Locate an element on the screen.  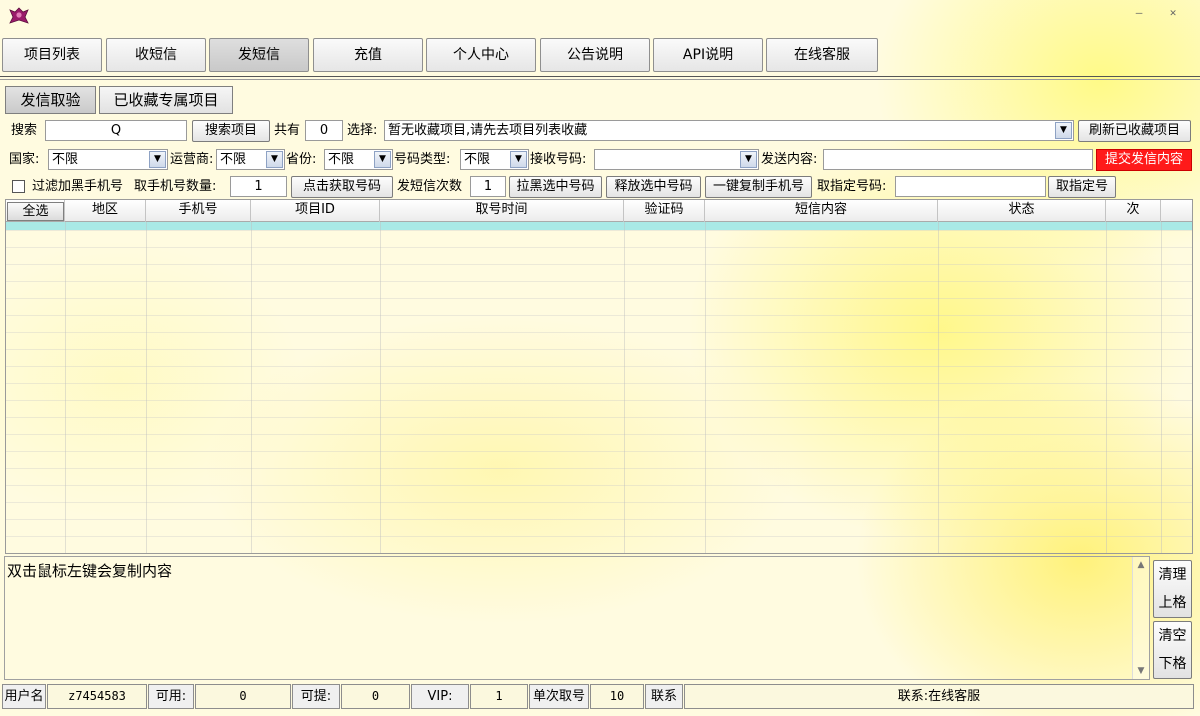
column-header-code: 验证码 is located at coordinates (664, 211).